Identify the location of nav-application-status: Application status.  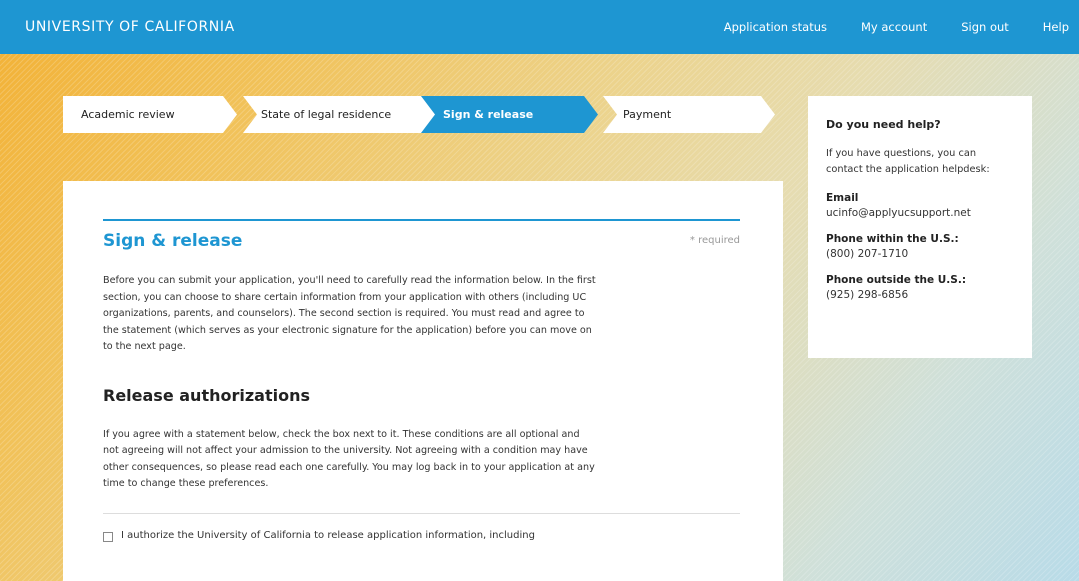
(775, 27).